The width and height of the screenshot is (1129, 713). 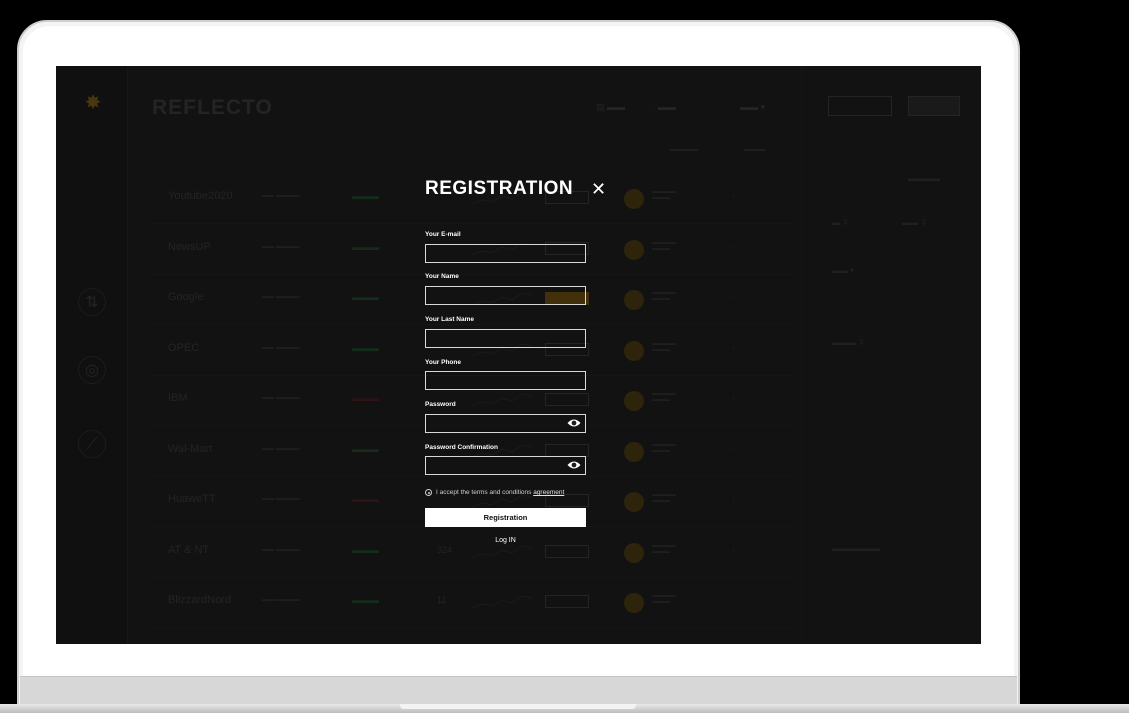 I want to click on phone-field, so click(x=505, y=380).